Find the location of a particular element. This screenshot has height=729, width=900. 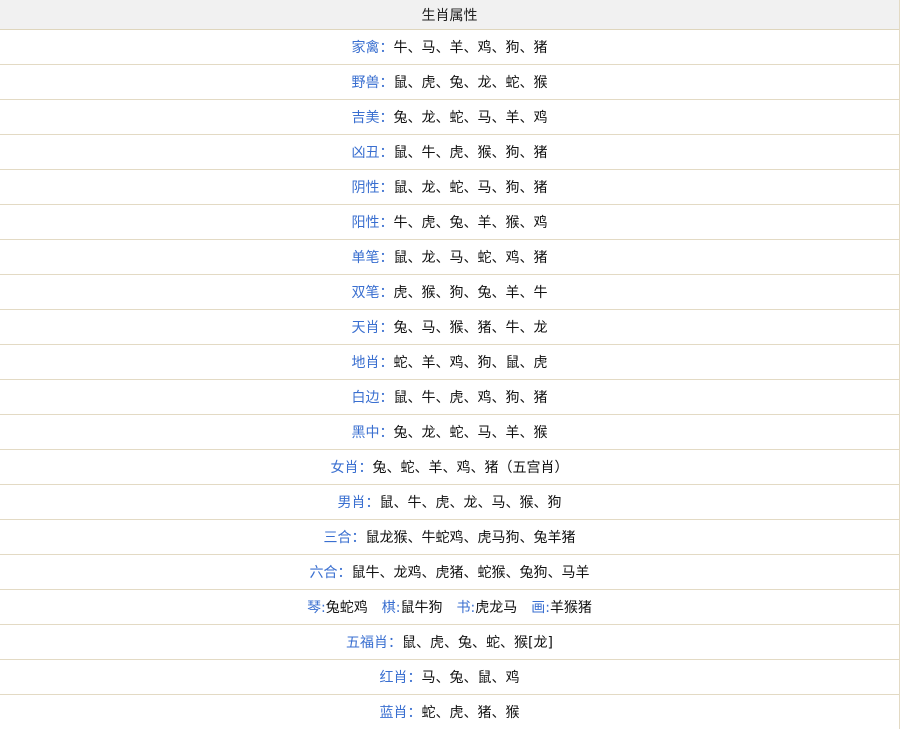

row-value: 兔、龙、蛇、马、羊、鸡 is located at coordinates (470, 118).